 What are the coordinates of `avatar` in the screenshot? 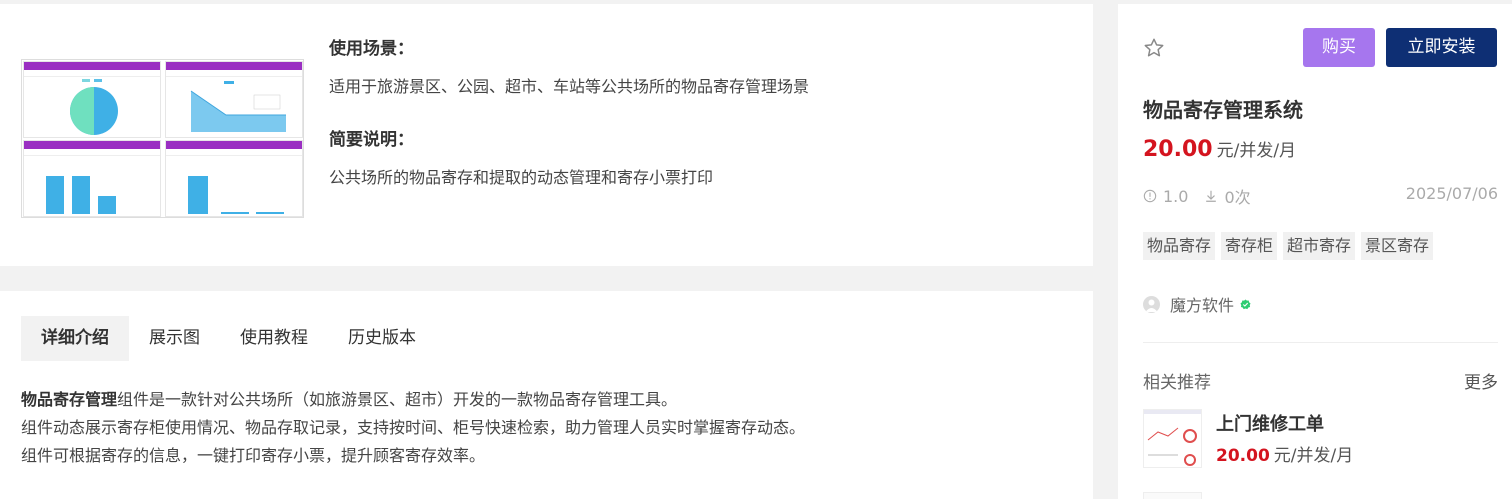 It's located at (1151, 304).